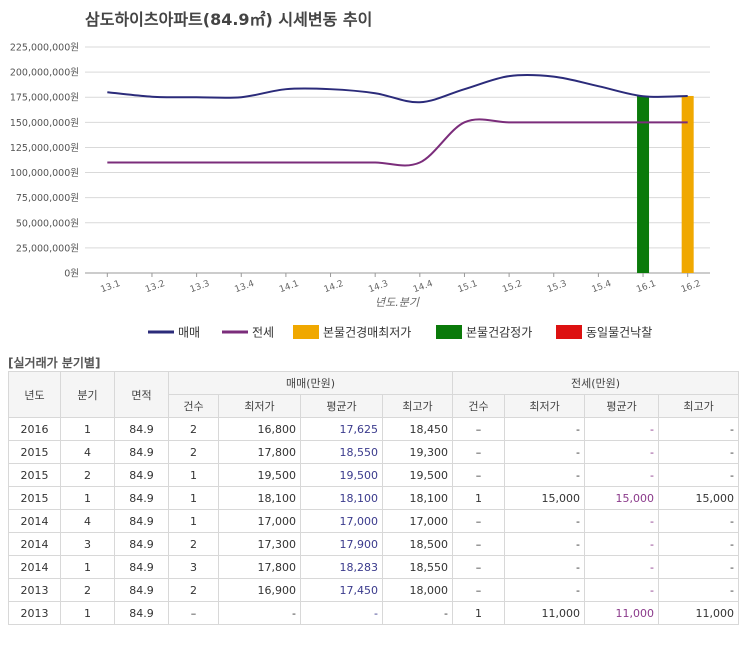 Image resolution: width=743 pixels, height=648 pixels. I want to click on table-cell: 18,500, so click(417, 544).